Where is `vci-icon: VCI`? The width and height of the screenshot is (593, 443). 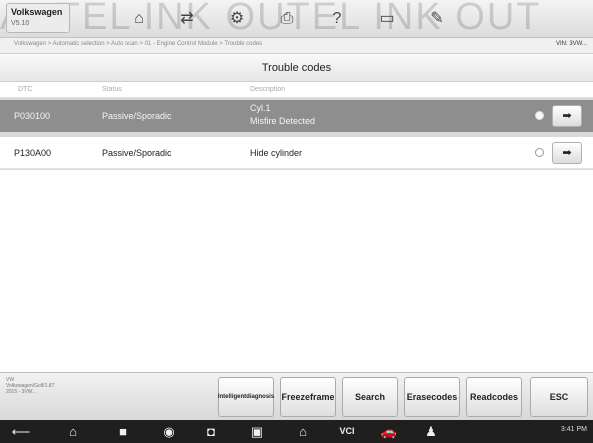 vci-icon: VCI is located at coordinates (347, 431).